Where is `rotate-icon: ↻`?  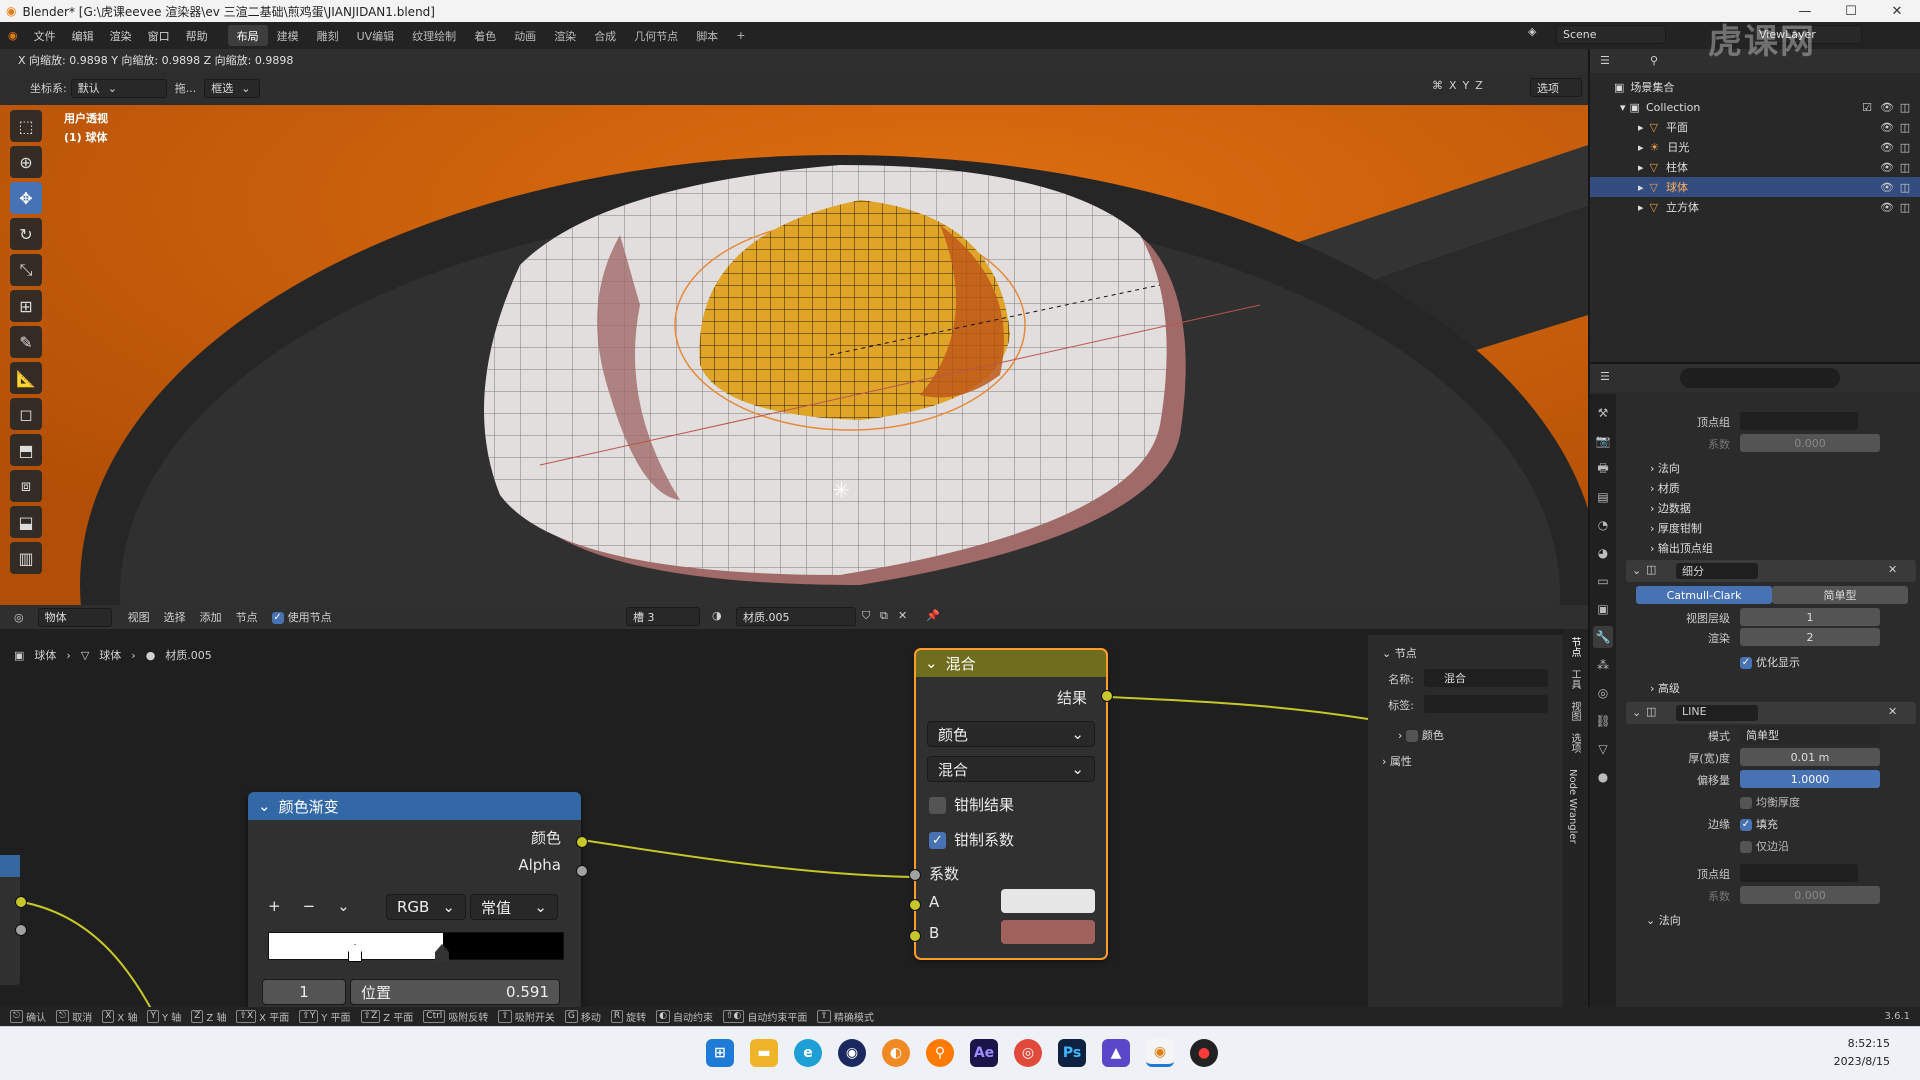
rotate-icon: ↻ is located at coordinates (26, 234).